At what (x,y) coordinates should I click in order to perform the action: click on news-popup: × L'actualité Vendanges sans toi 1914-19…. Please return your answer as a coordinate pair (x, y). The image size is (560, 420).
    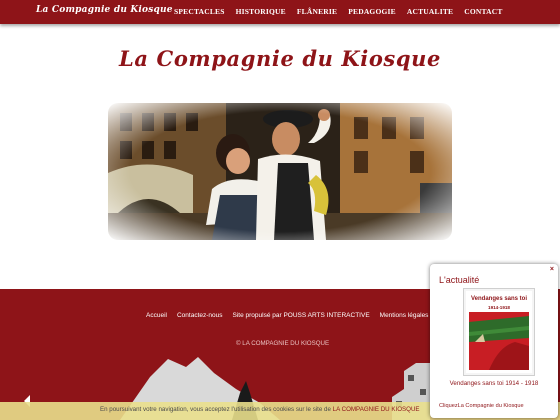
    Looking at the image, I should click on (494, 341).